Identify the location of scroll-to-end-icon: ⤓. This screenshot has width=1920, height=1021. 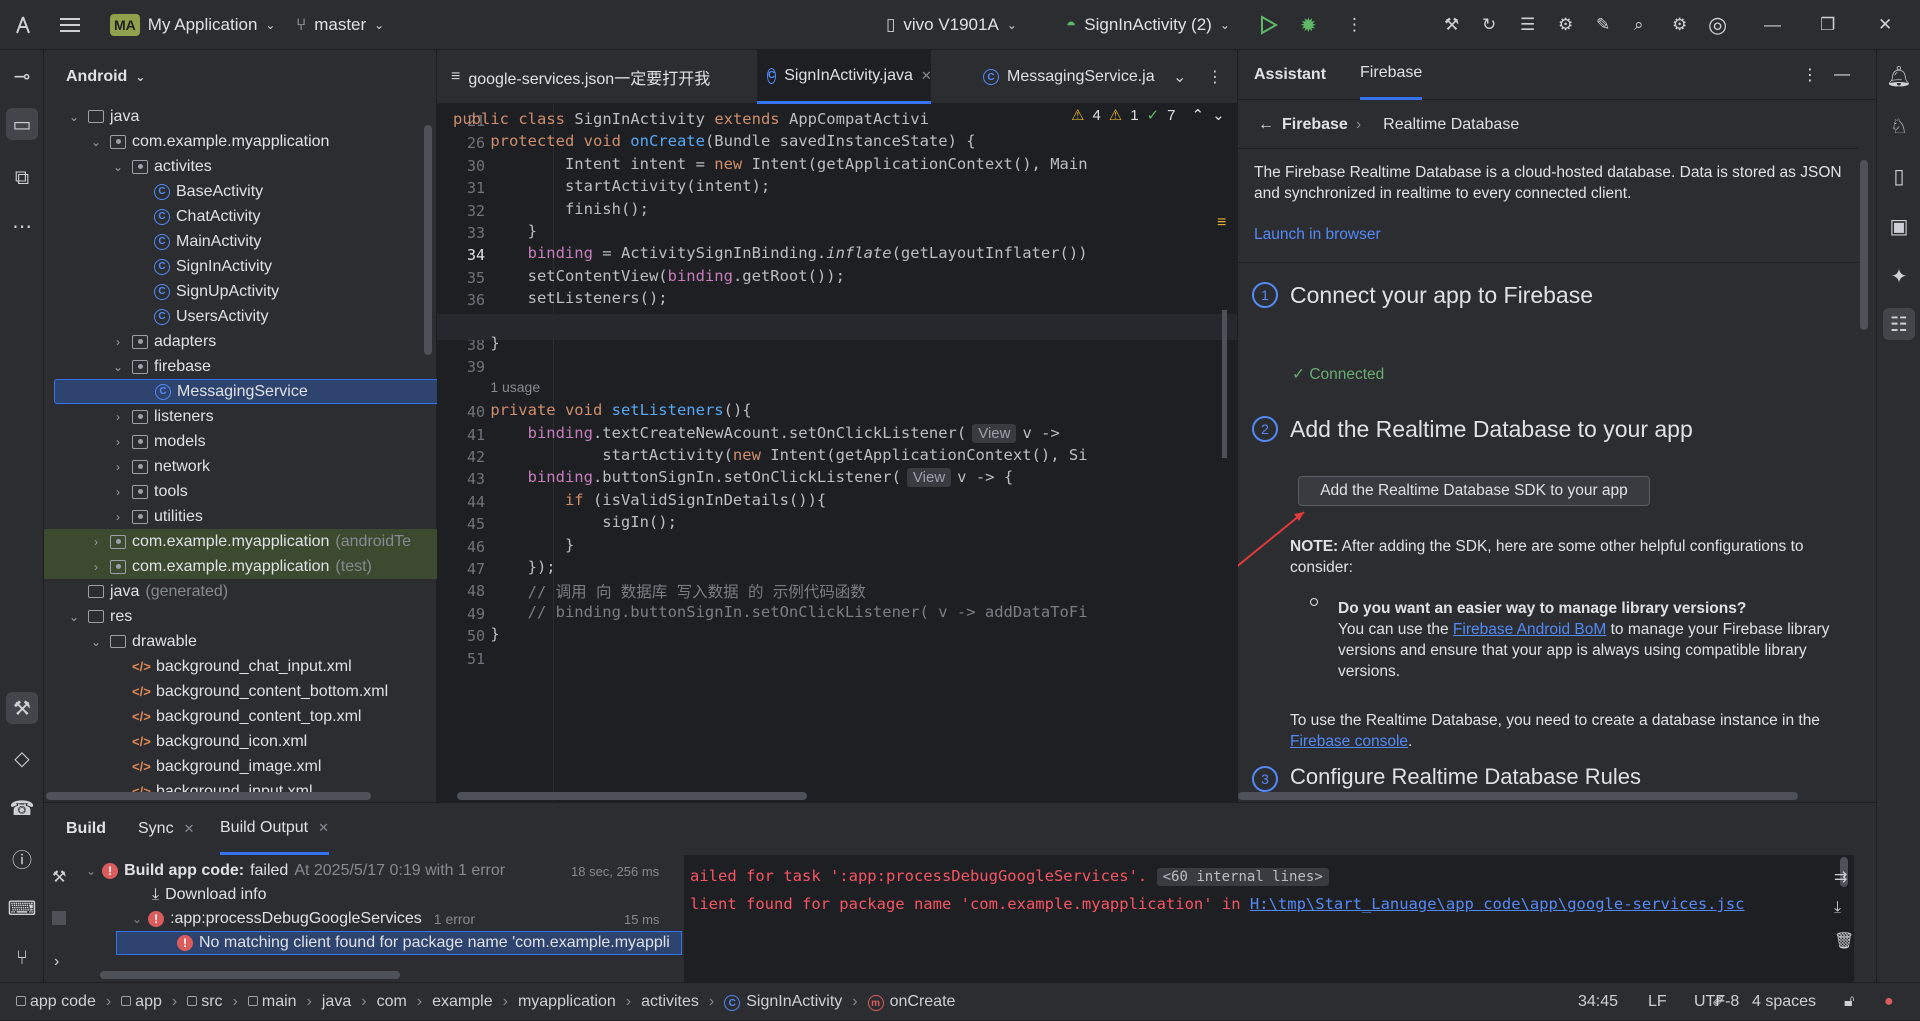
(1837, 908).